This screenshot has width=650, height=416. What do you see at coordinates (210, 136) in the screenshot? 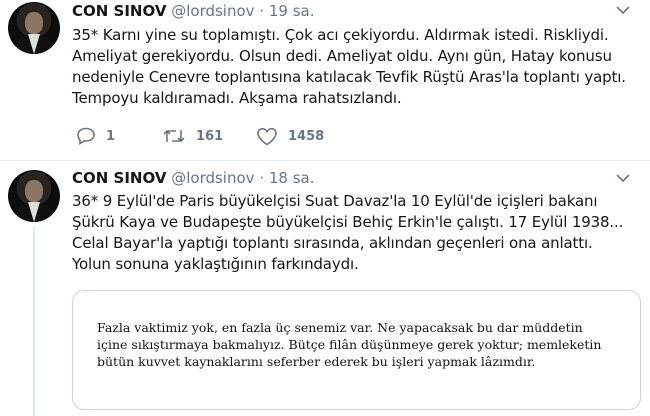
I see `retweet-count: 161` at bounding box center [210, 136].